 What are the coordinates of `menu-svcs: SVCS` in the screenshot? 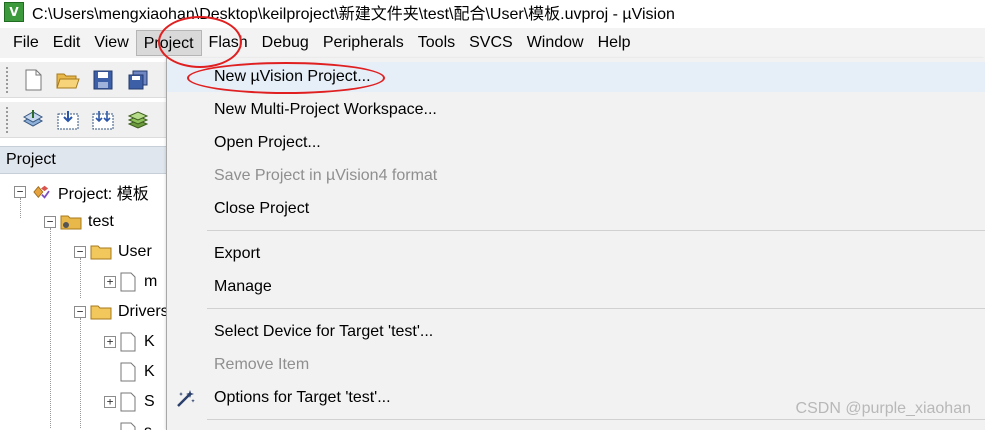 It's located at (491, 43).